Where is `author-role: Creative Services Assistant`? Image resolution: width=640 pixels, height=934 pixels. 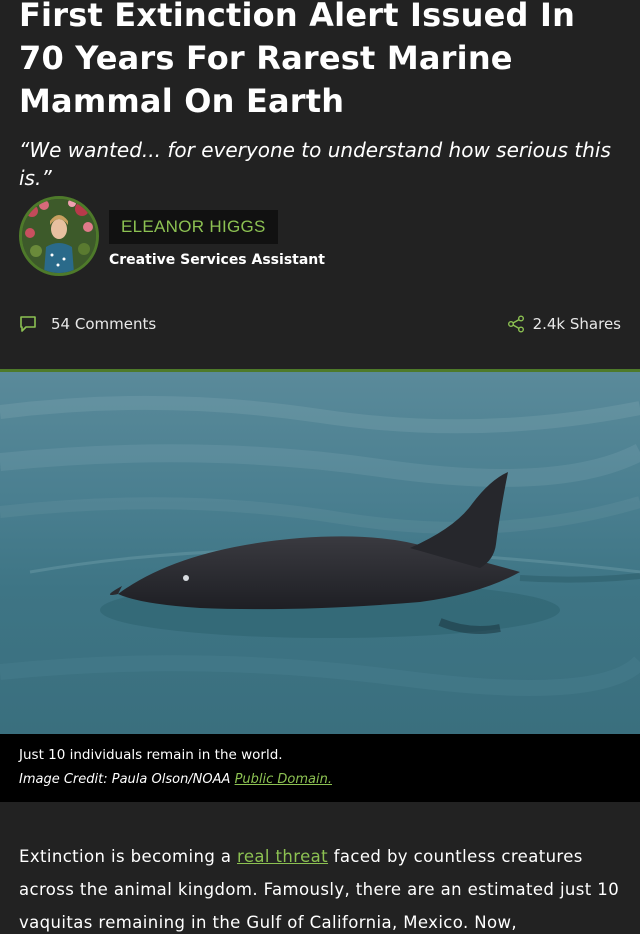
author-role: Creative Services Assistant is located at coordinates (217, 260).